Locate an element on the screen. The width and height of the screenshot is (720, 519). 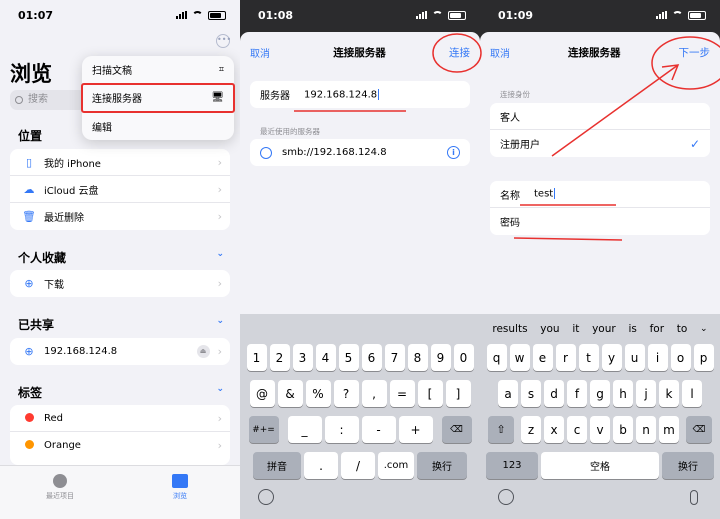
key-7: 7 is located at coordinates (394, 357).